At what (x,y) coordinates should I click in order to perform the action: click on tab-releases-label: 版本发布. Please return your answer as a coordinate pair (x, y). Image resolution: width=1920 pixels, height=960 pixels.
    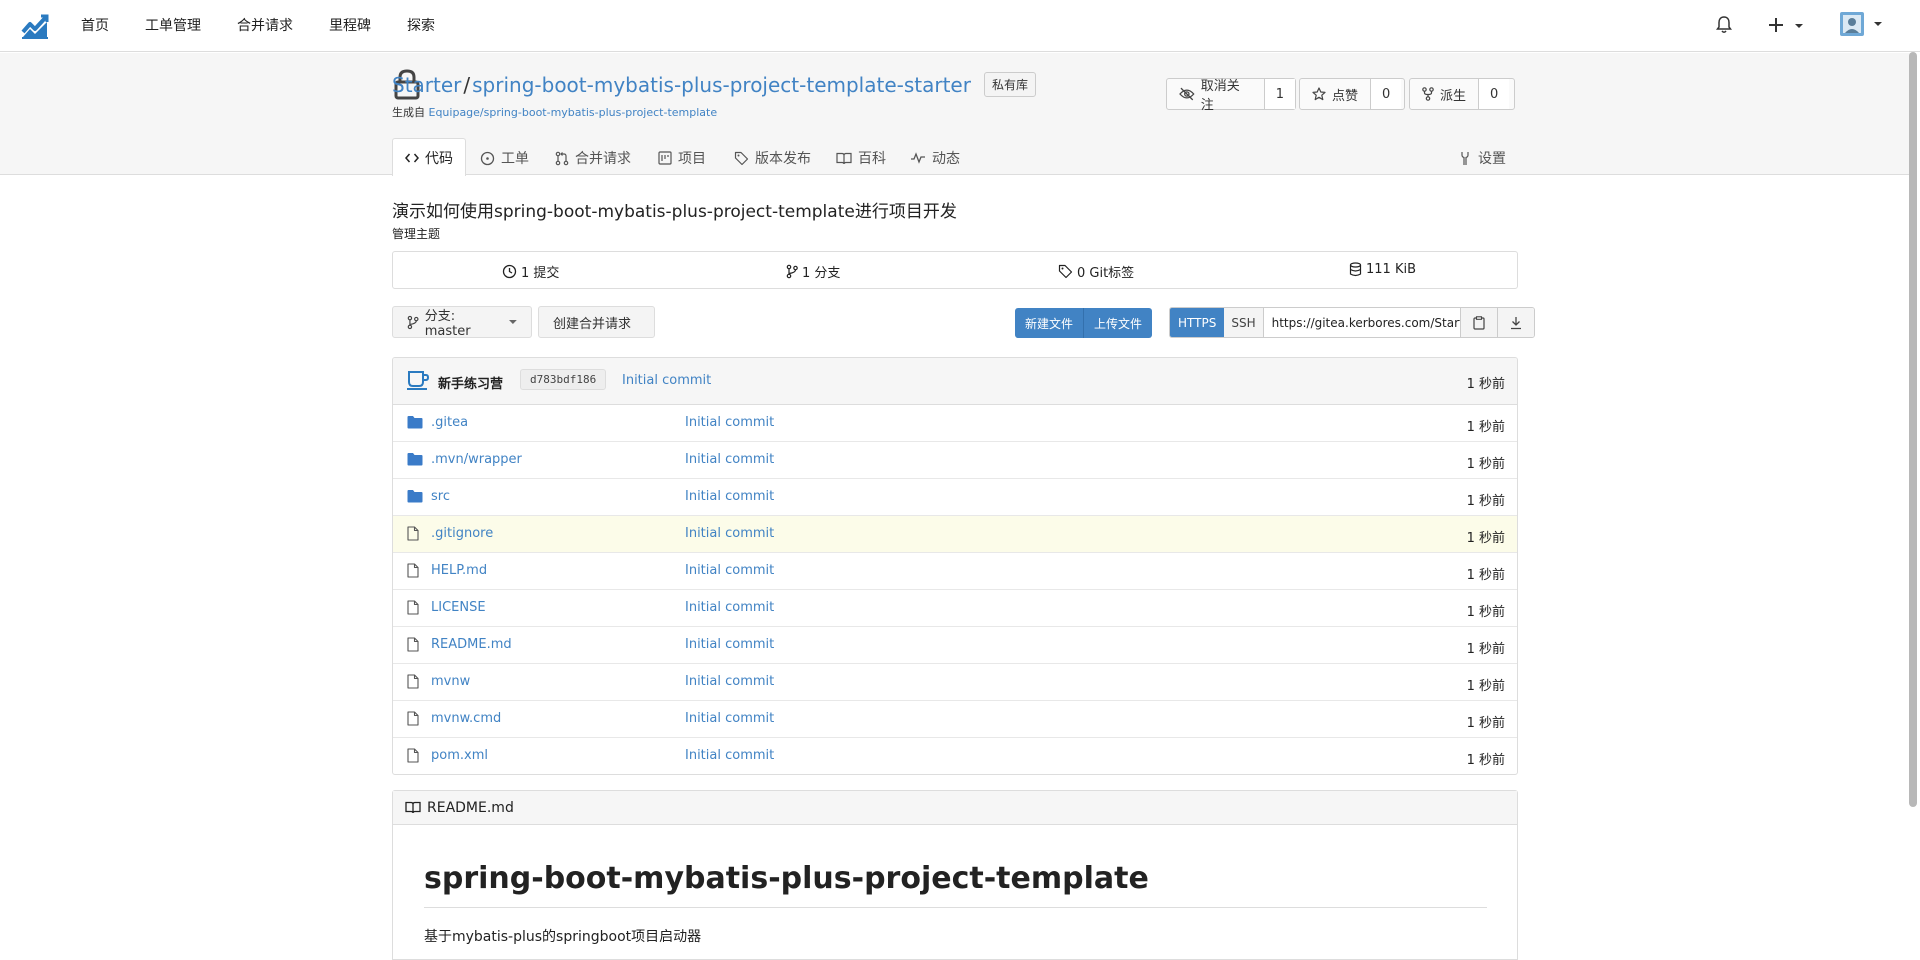
    Looking at the image, I should click on (783, 159).